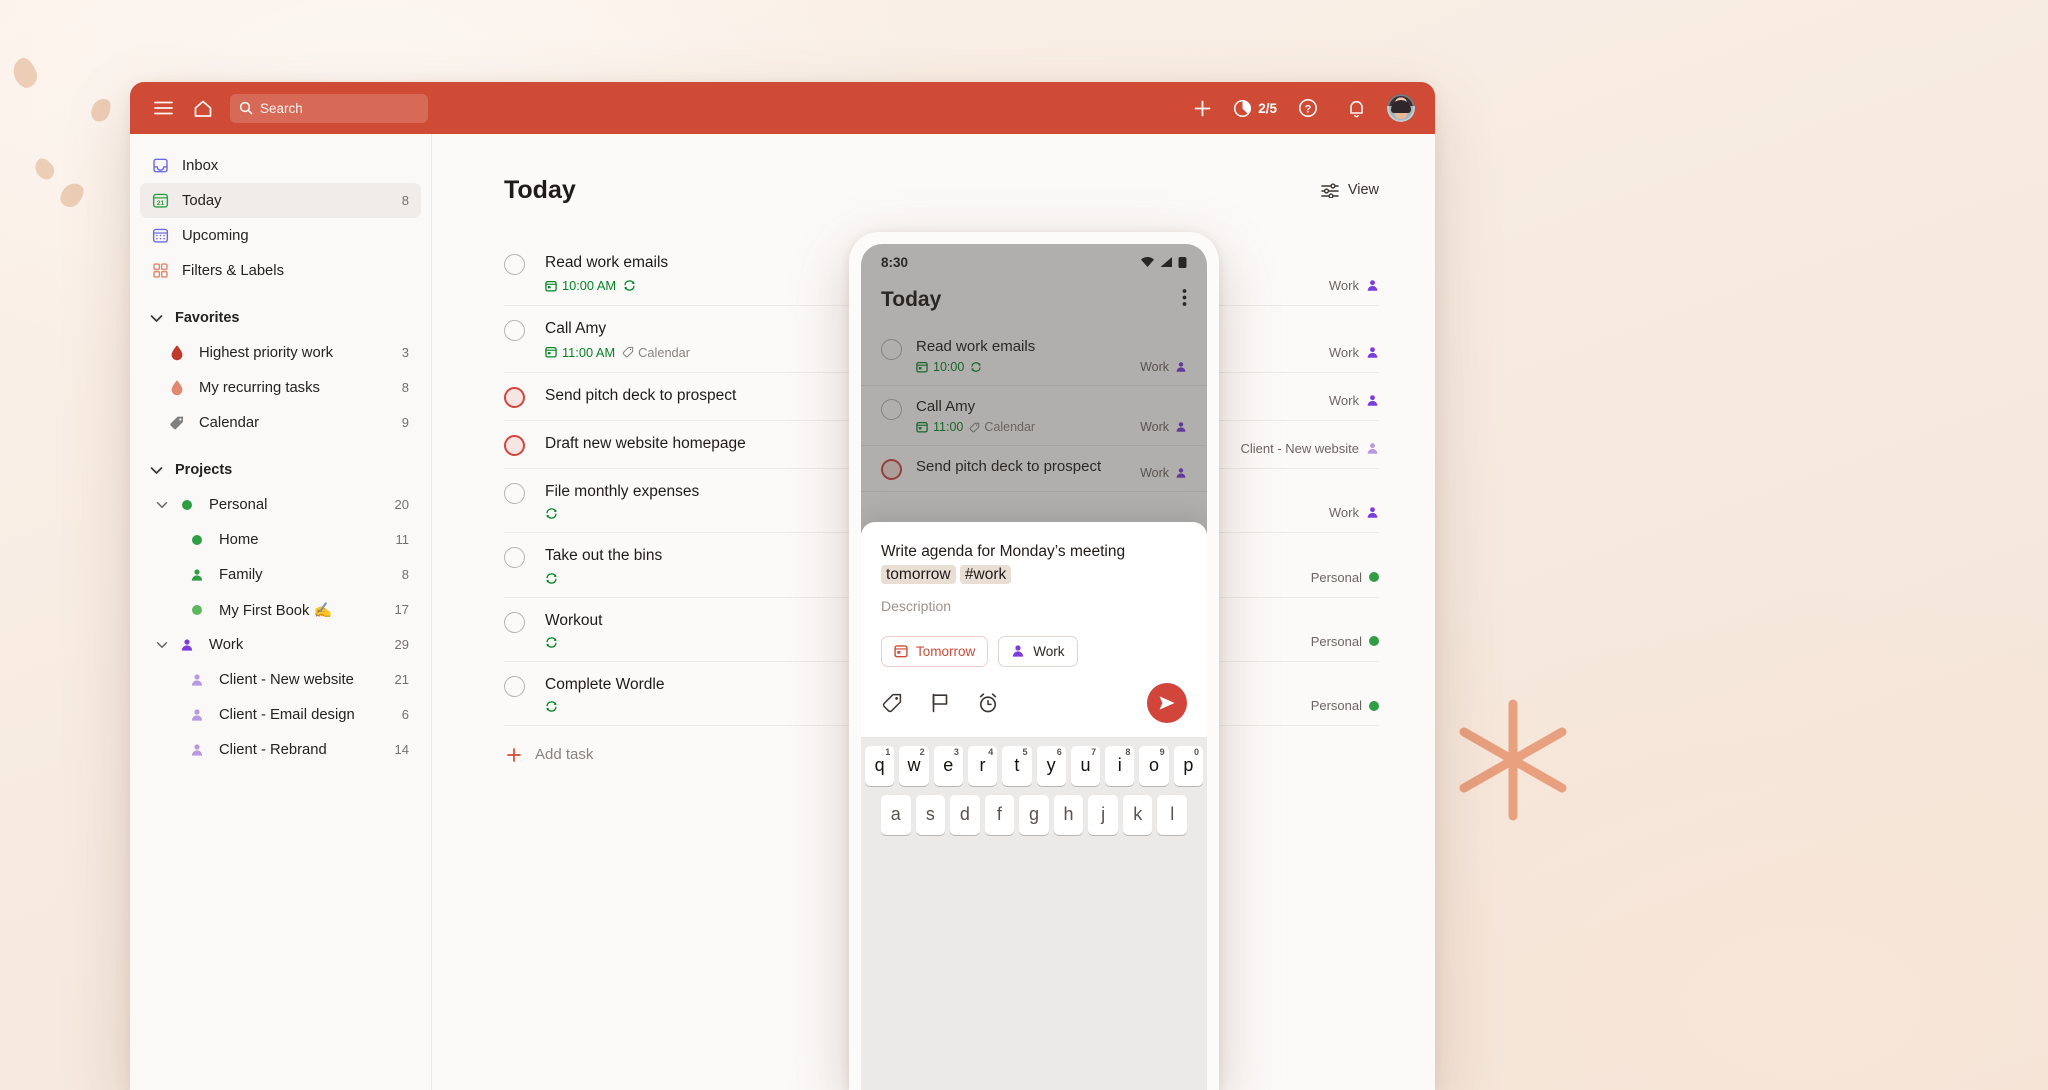 The image size is (2048, 1090). What do you see at coordinates (280, 165) in the screenshot?
I see `sidebar-item-inbox: Inbox` at bounding box center [280, 165].